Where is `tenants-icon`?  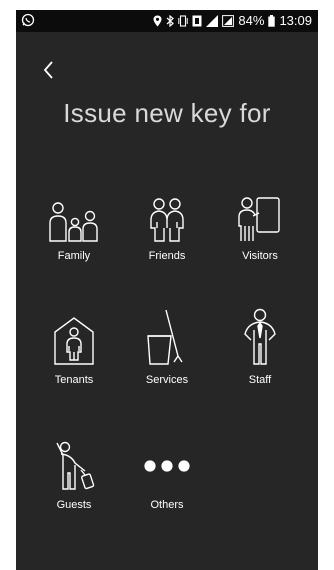 tenants-icon is located at coordinates (74, 341).